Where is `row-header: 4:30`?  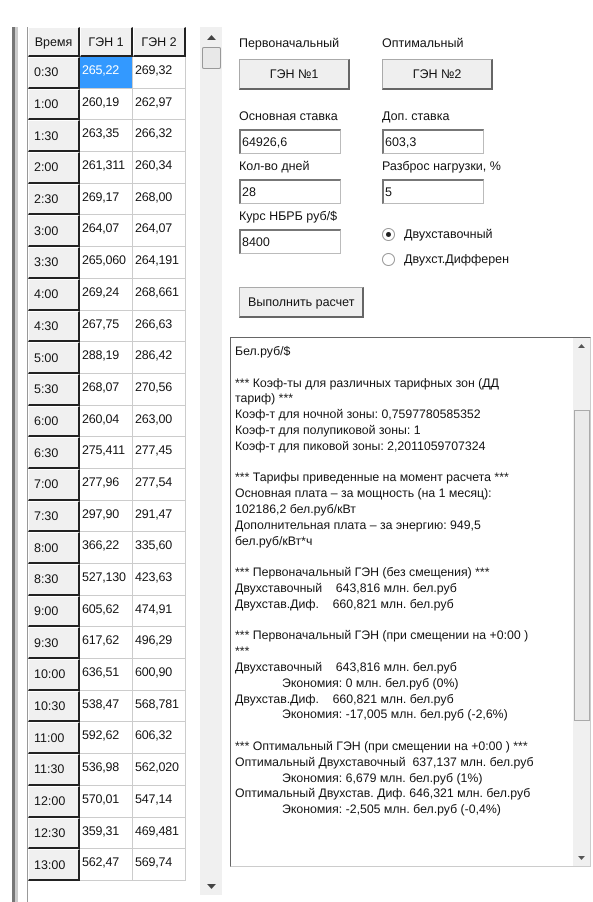 row-header: 4:30 is located at coordinates (54, 326).